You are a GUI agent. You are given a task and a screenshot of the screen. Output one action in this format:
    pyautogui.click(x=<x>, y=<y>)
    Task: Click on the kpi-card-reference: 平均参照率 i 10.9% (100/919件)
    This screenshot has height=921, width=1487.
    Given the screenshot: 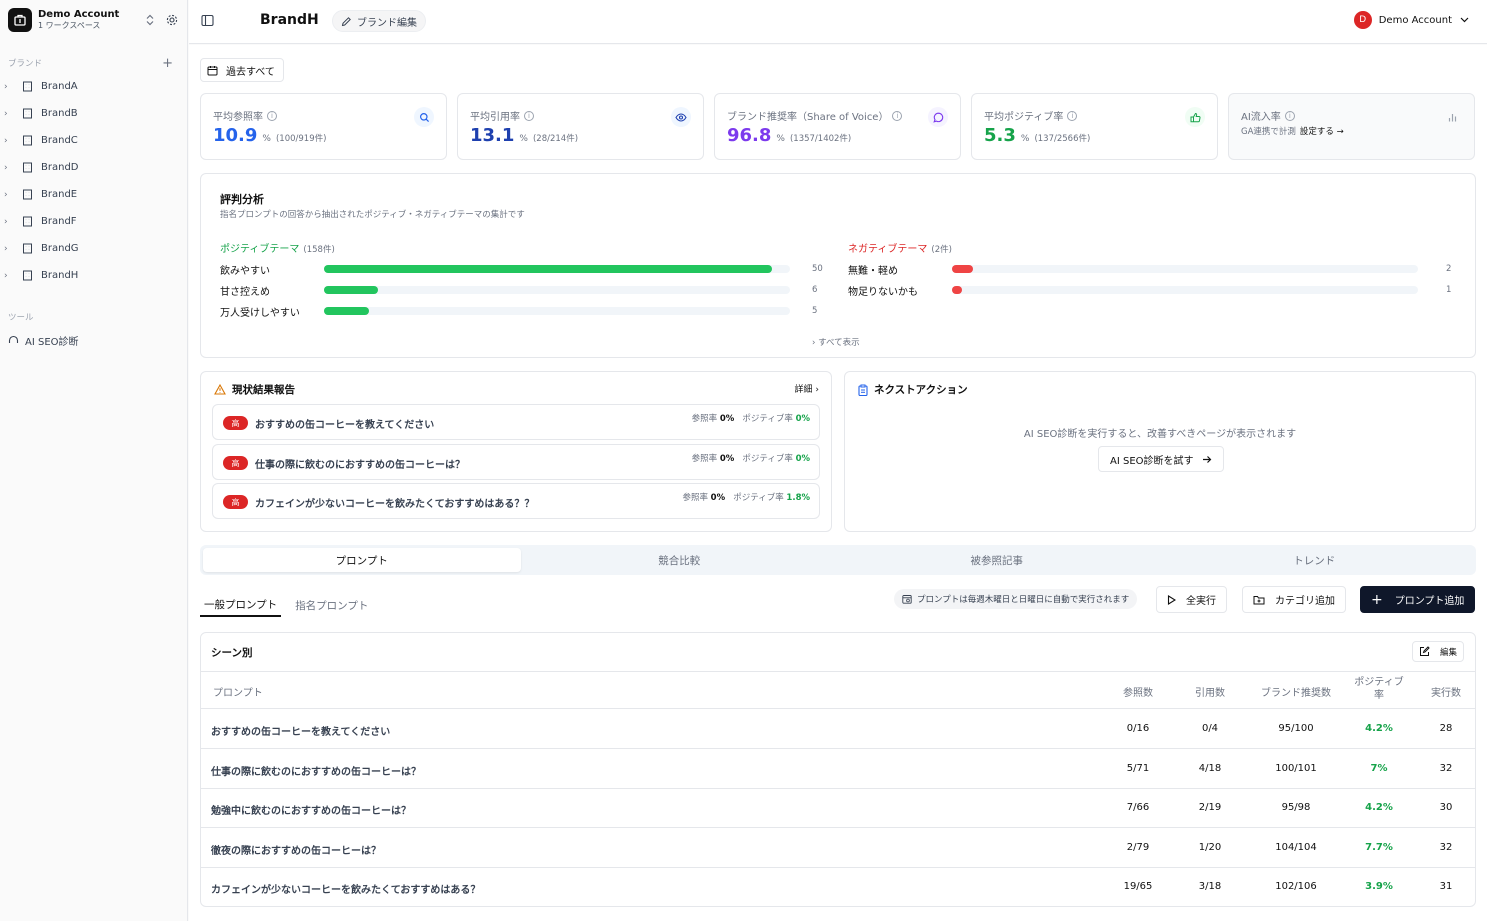 What is the action you would take?
    pyautogui.click(x=323, y=126)
    